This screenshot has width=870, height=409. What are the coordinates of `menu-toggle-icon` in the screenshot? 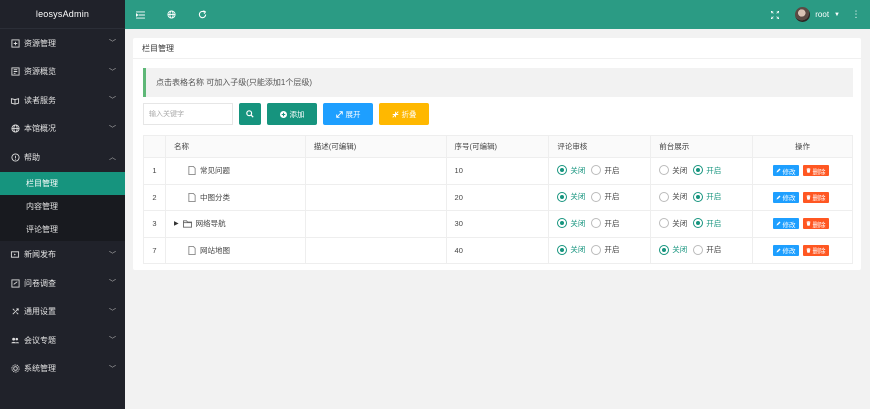 It's located at (140, 14).